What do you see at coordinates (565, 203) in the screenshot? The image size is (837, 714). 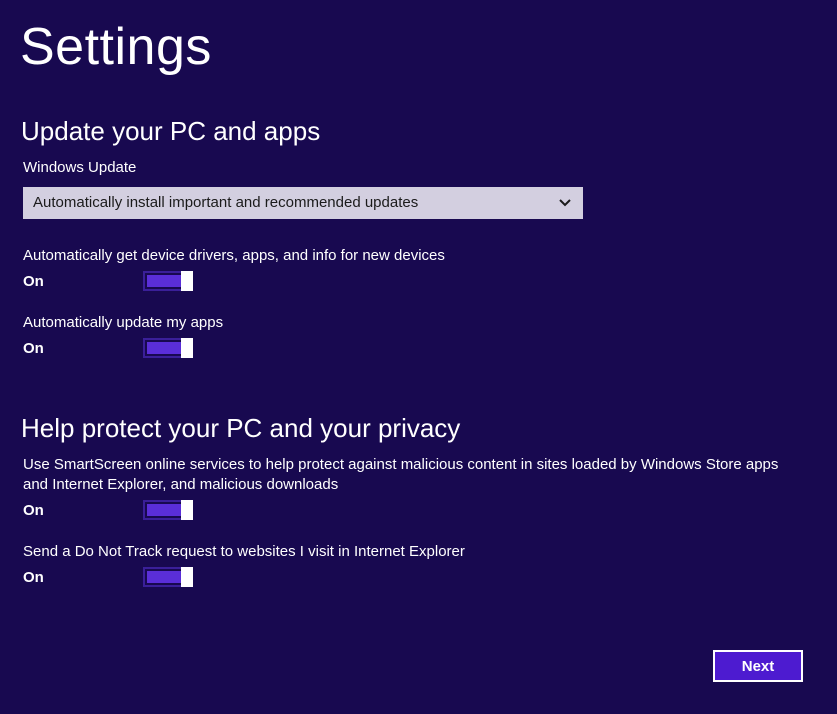 I see `chevron-down-icon` at bounding box center [565, 203].